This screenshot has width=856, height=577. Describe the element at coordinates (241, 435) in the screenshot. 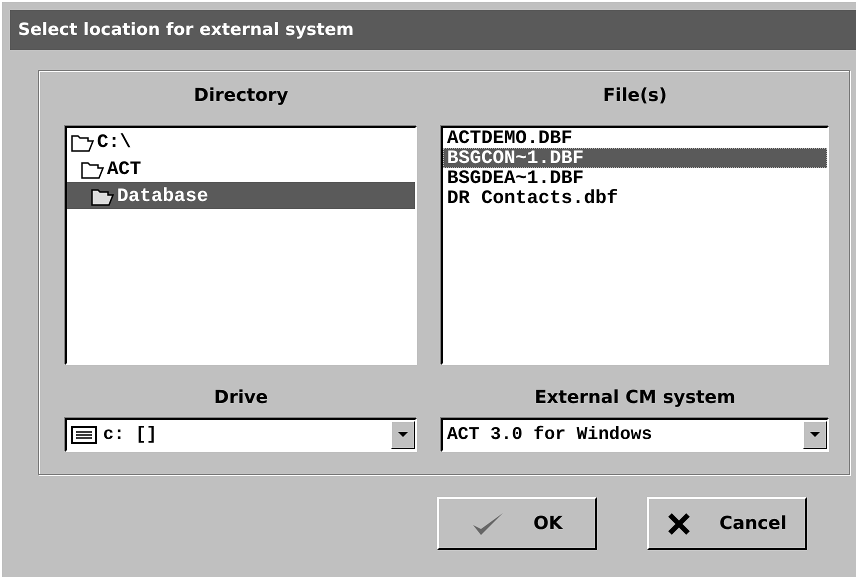

I see `drive-dropdown: c: []` at that location.